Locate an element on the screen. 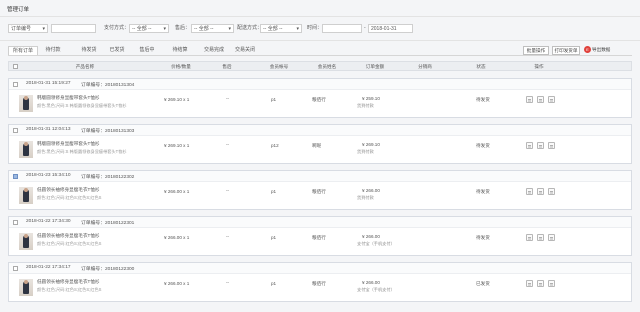  order-amount: ¥ 269.10 is located at coordinates (371, 144).